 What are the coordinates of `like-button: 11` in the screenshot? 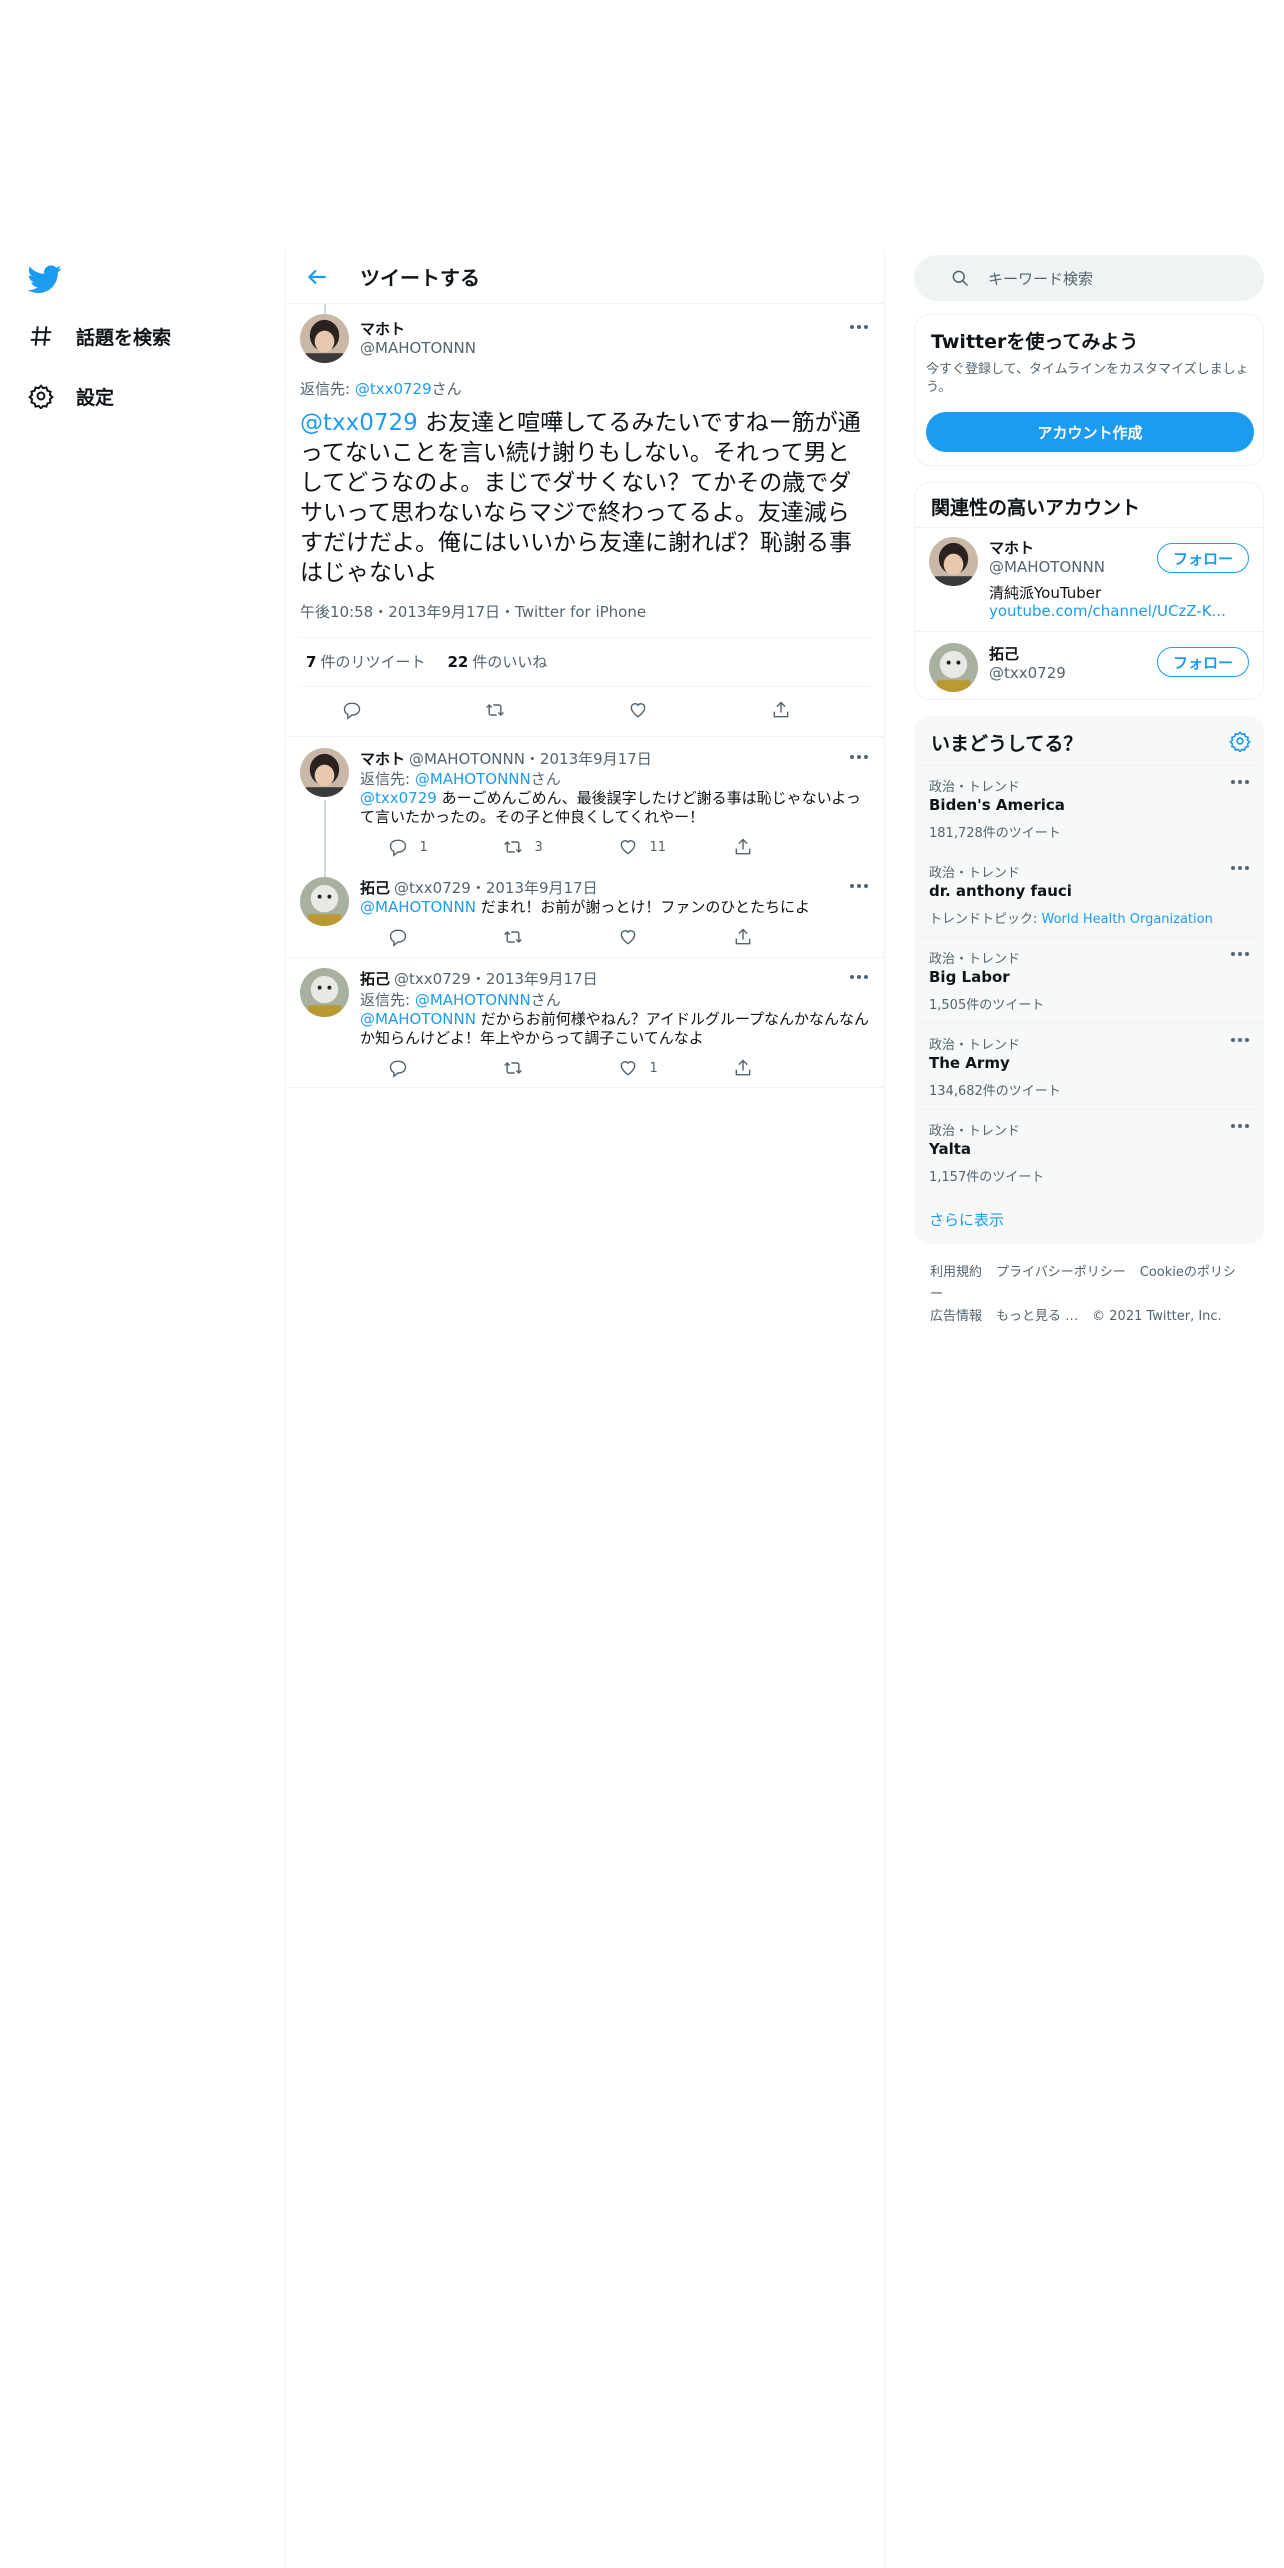 It's located at (648, 847).